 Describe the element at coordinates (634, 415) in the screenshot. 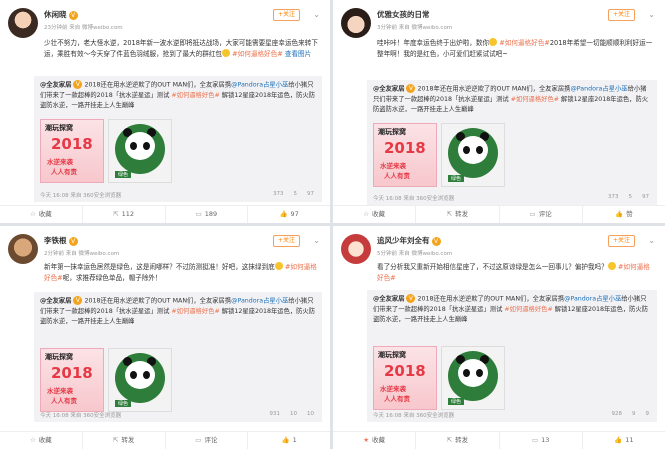

I see `repost-comment-count: 9` at that location.